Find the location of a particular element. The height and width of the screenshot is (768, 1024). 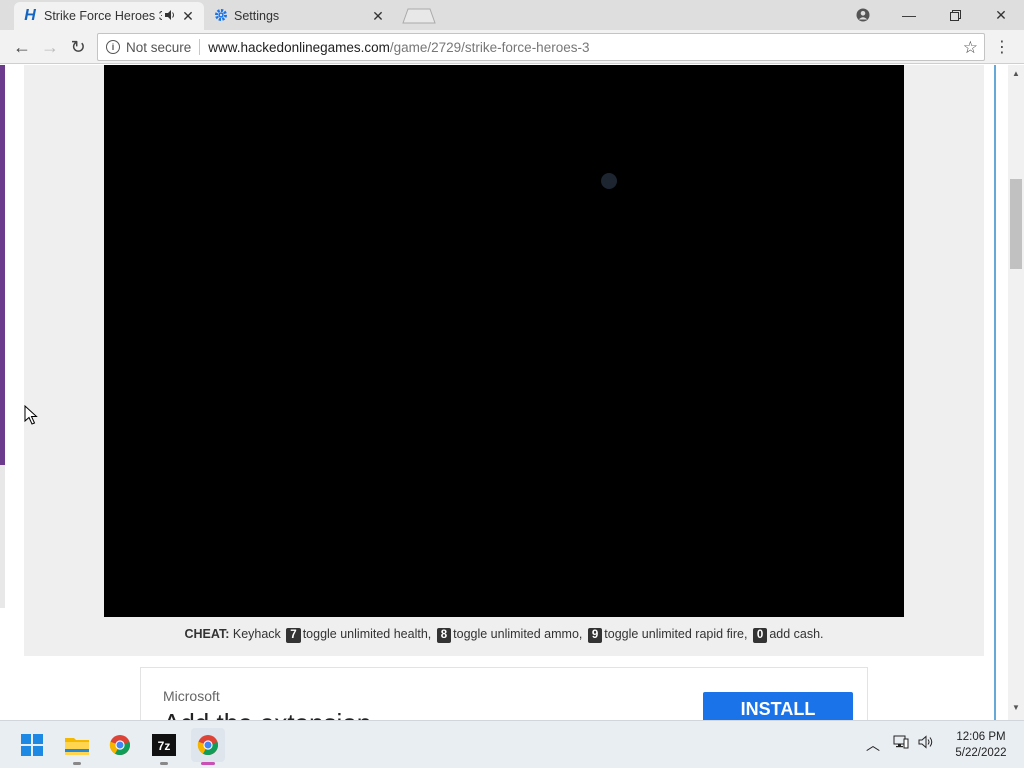

cheat-text: toggle unlimited ammo, is located at coordinates (518, 634).